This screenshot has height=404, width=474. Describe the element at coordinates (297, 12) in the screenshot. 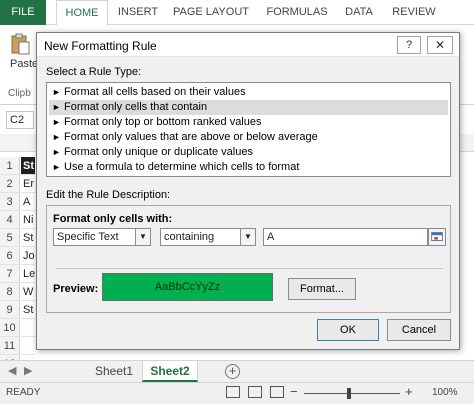

I see `tab-formulas: FORMULAS` at that location.